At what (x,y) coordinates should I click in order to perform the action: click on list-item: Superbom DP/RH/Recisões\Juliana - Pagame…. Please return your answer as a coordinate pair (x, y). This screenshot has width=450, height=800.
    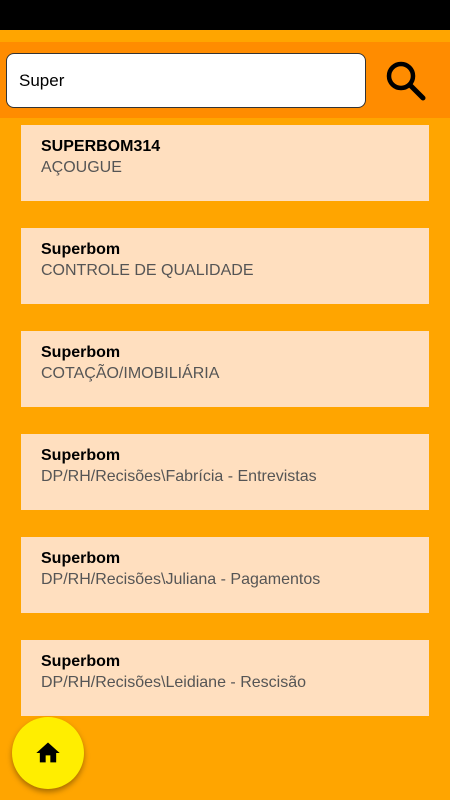
    Looking at the image, I should click on (225, 575).